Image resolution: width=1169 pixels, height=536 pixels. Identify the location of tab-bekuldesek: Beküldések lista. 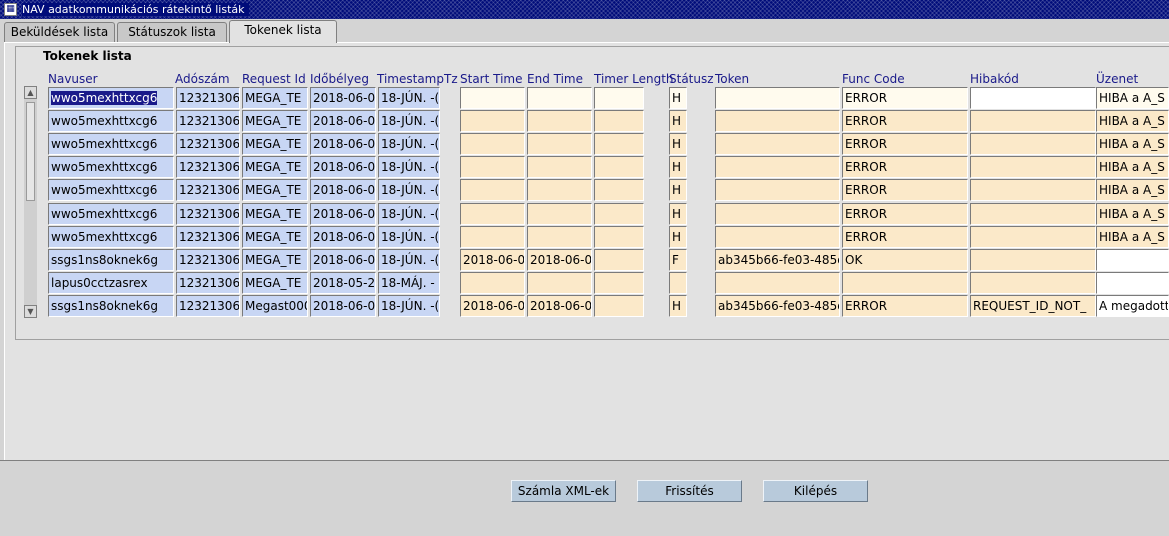
(59, 32).